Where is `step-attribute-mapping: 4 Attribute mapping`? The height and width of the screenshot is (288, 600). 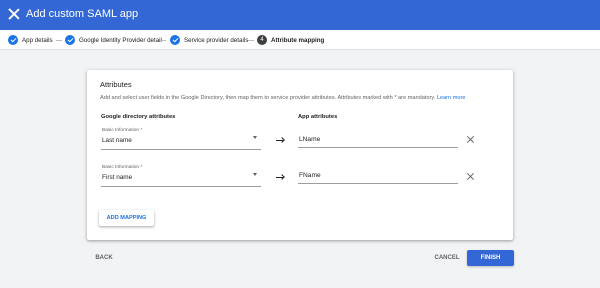 step-attribute-mapping: 4 Attribute mapping is located at coordinates (290, 40).